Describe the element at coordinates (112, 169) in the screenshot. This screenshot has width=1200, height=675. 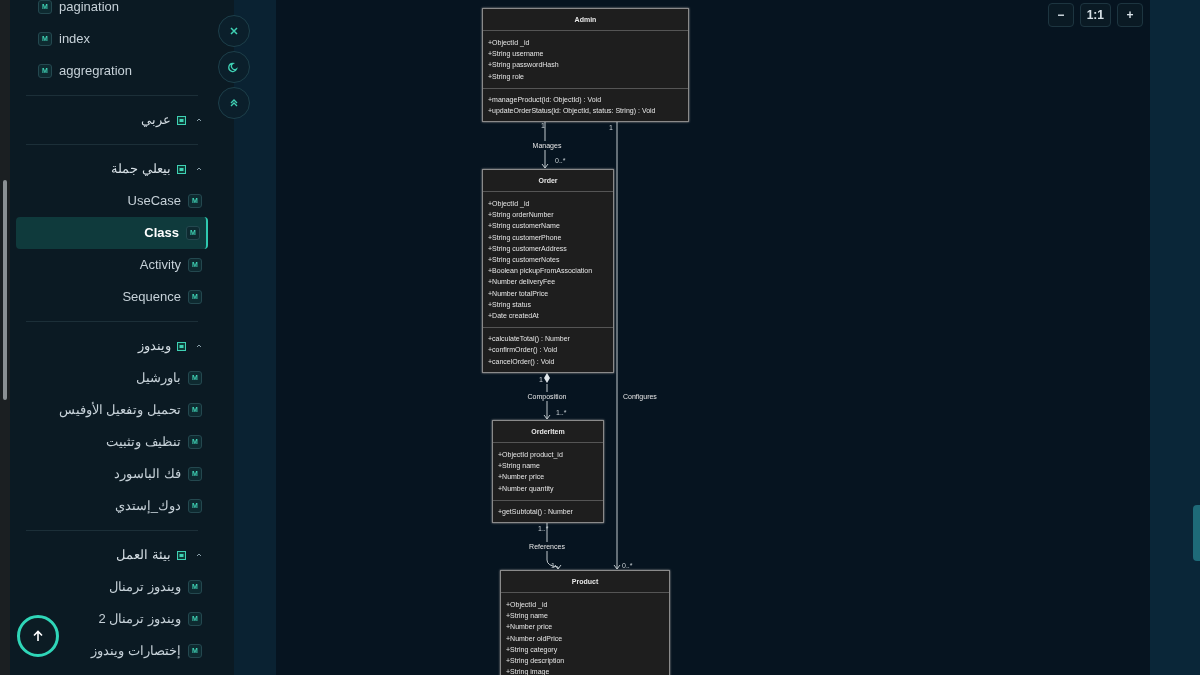
I see `folder-row: بيعلي جملة` at that location.